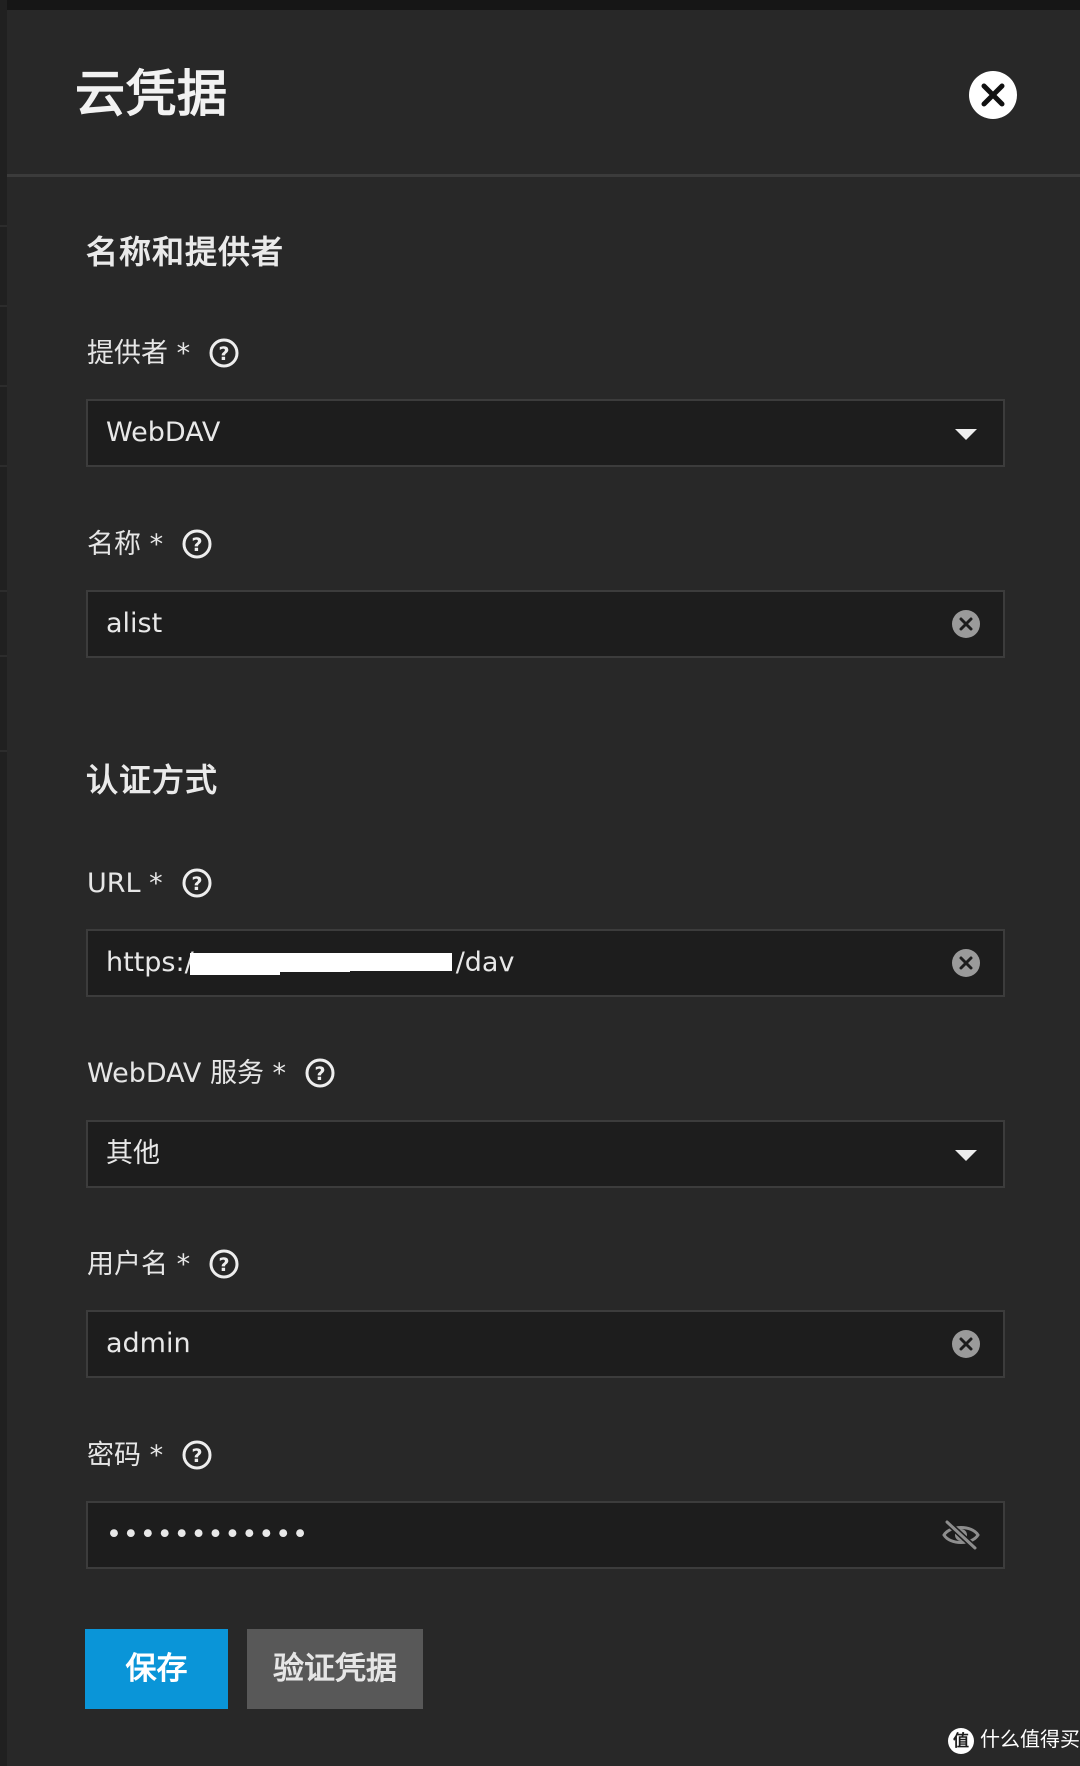 The image size is (1080, 1766). What do you see at coordinates (545, 1535) in the screenshot?
I see `password-input: ••••••••••••` at bounding box center [545, 1535].